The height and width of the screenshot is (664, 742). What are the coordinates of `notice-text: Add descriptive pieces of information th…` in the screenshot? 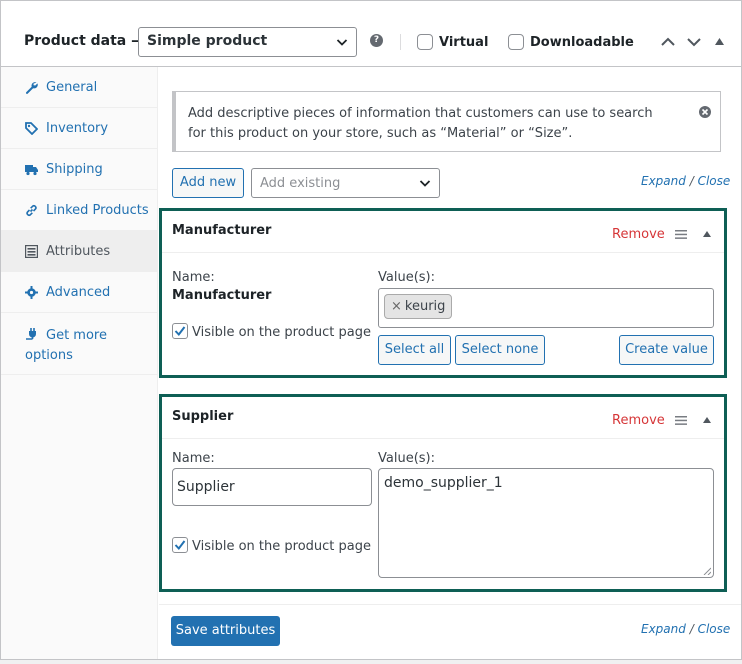 It's located at (420, 123).